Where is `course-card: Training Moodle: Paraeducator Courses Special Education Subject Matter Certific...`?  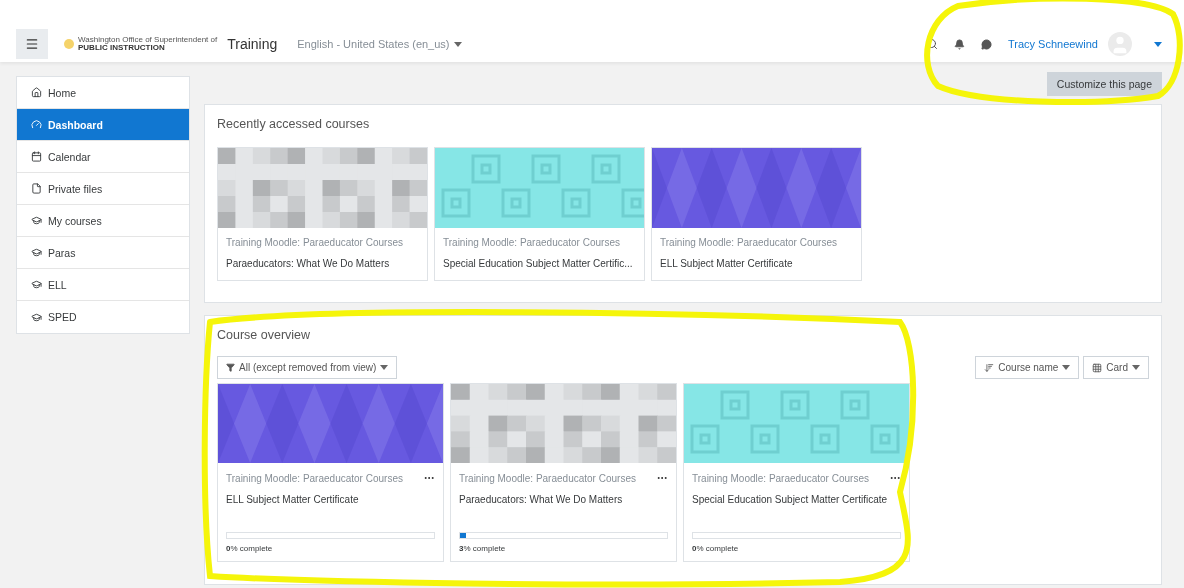
course-card: Training Moodle: Paraeducator Courses Special Education Subject Matter Certific... is located at coordinates (539, 214).